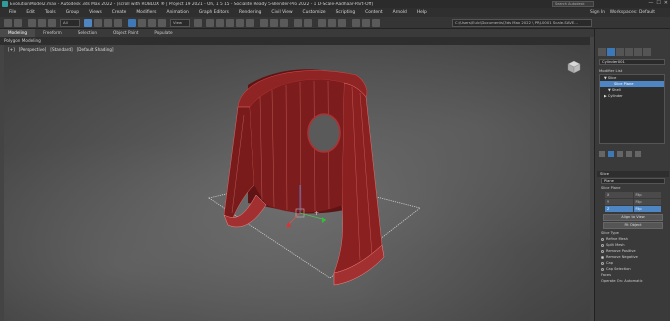  What do you see at coordinates (230, 23) in the screenshot?
I see `angle-snap-icon` at bounding box center [230, 23].